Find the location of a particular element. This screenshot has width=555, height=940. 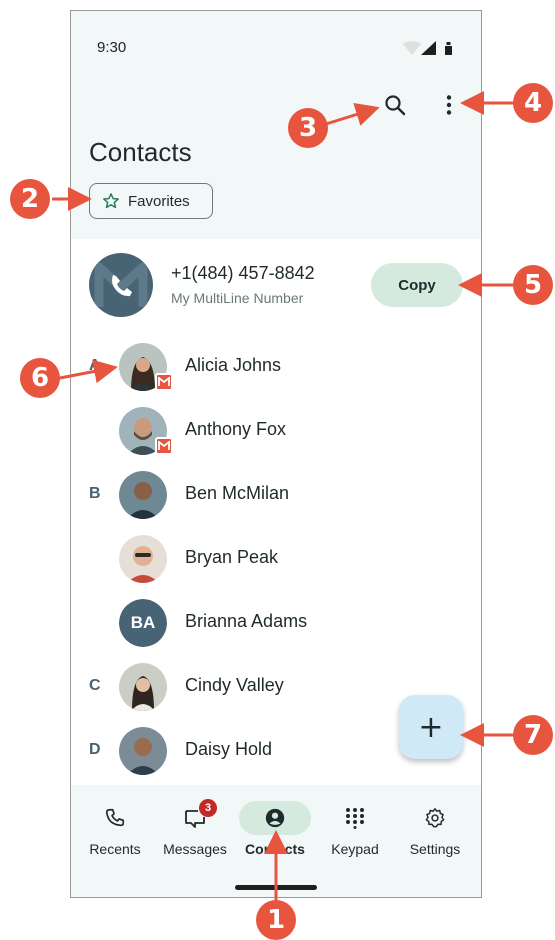

contact-row-anthony-fox: Anthony Fox is located at coordinates (276, 431).